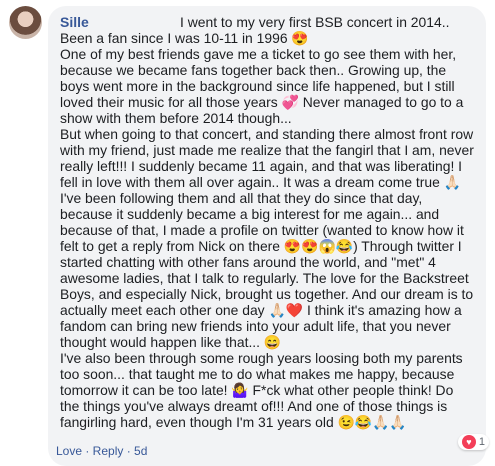  I want to click on reaction-summary: ♥ 1, so click(473, 442).